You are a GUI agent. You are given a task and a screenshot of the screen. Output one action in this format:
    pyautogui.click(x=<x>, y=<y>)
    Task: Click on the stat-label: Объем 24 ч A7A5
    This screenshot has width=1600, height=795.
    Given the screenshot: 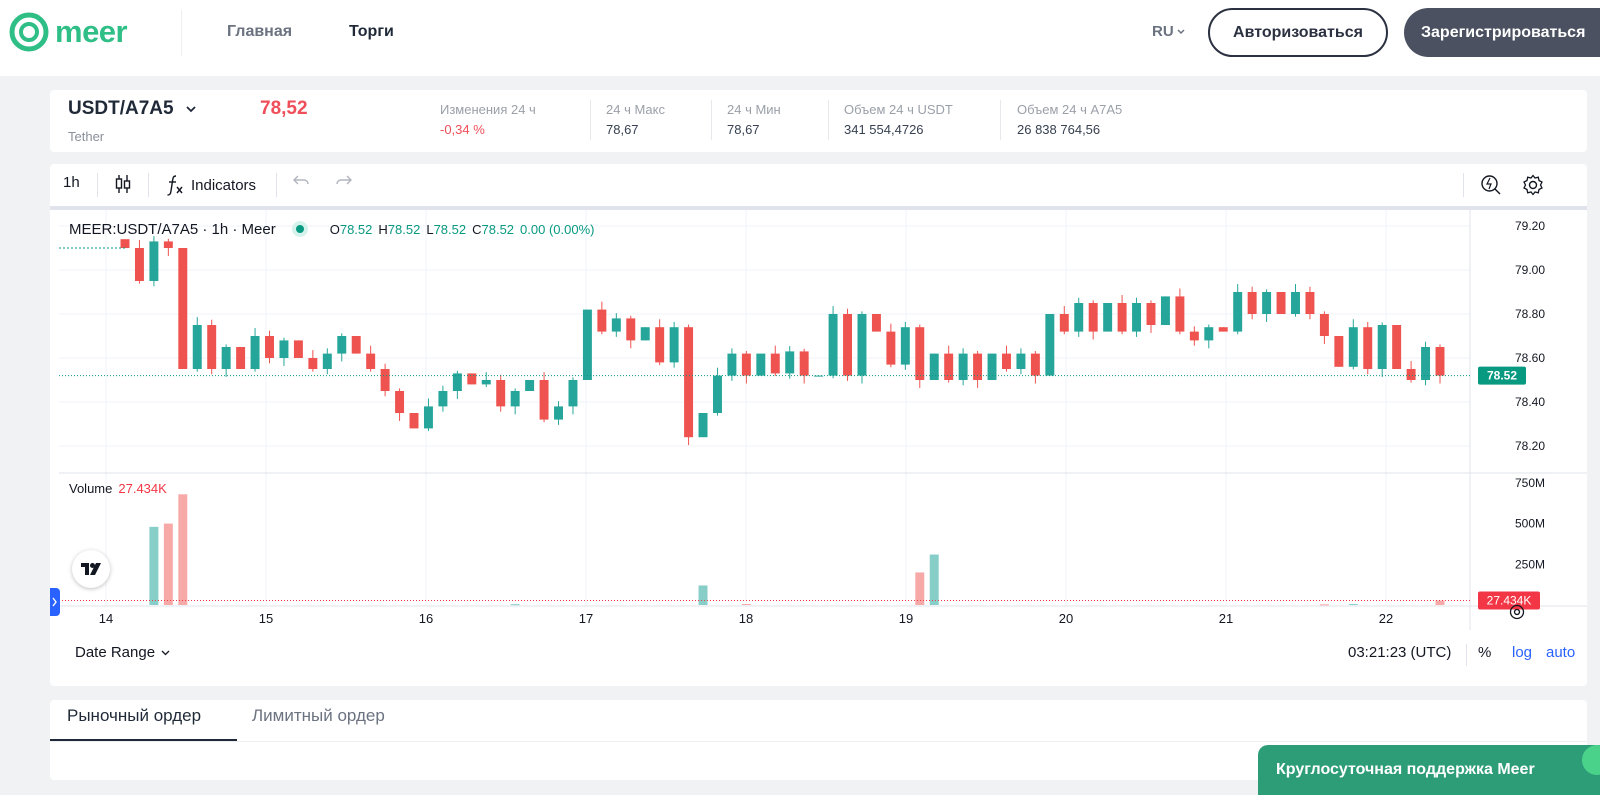 What is the action you would take?
    pyautogui.click(x=1070, y=109)
    